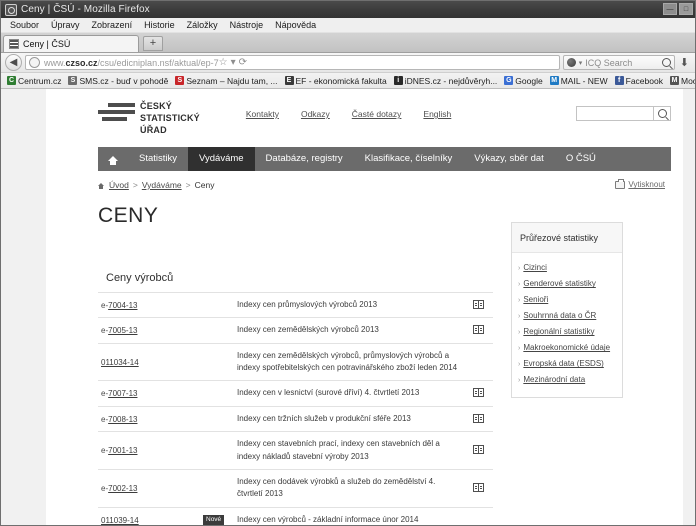 The width and height of the screenshot is (696, 526). What do you see at coordinates (666, 62) in the screenshot?
I see `search-icon` at bounding box center [666, 62].